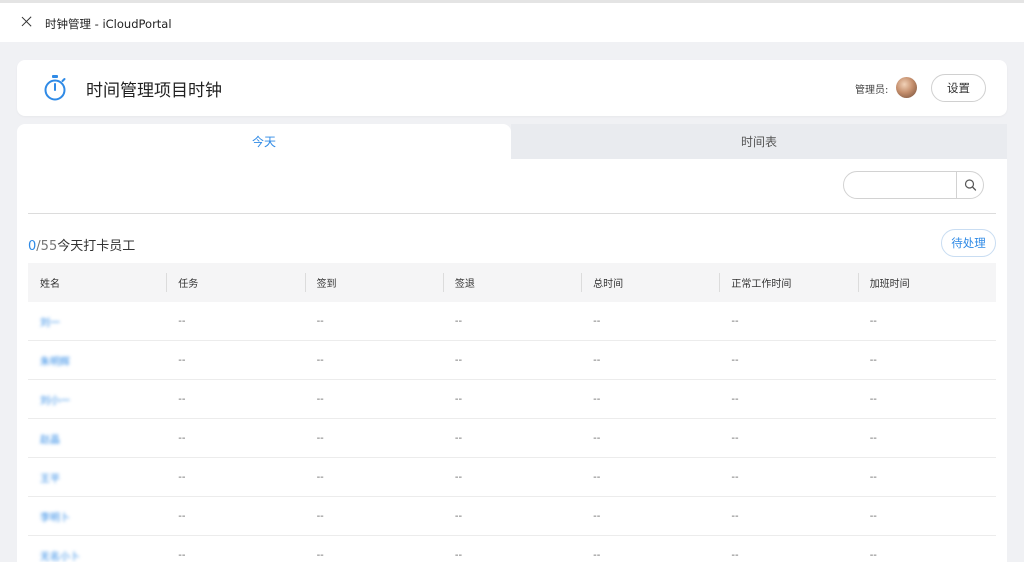 The image size is (1024, 562). I want to click on employee-name-link: 刘一, so click(50, 321).